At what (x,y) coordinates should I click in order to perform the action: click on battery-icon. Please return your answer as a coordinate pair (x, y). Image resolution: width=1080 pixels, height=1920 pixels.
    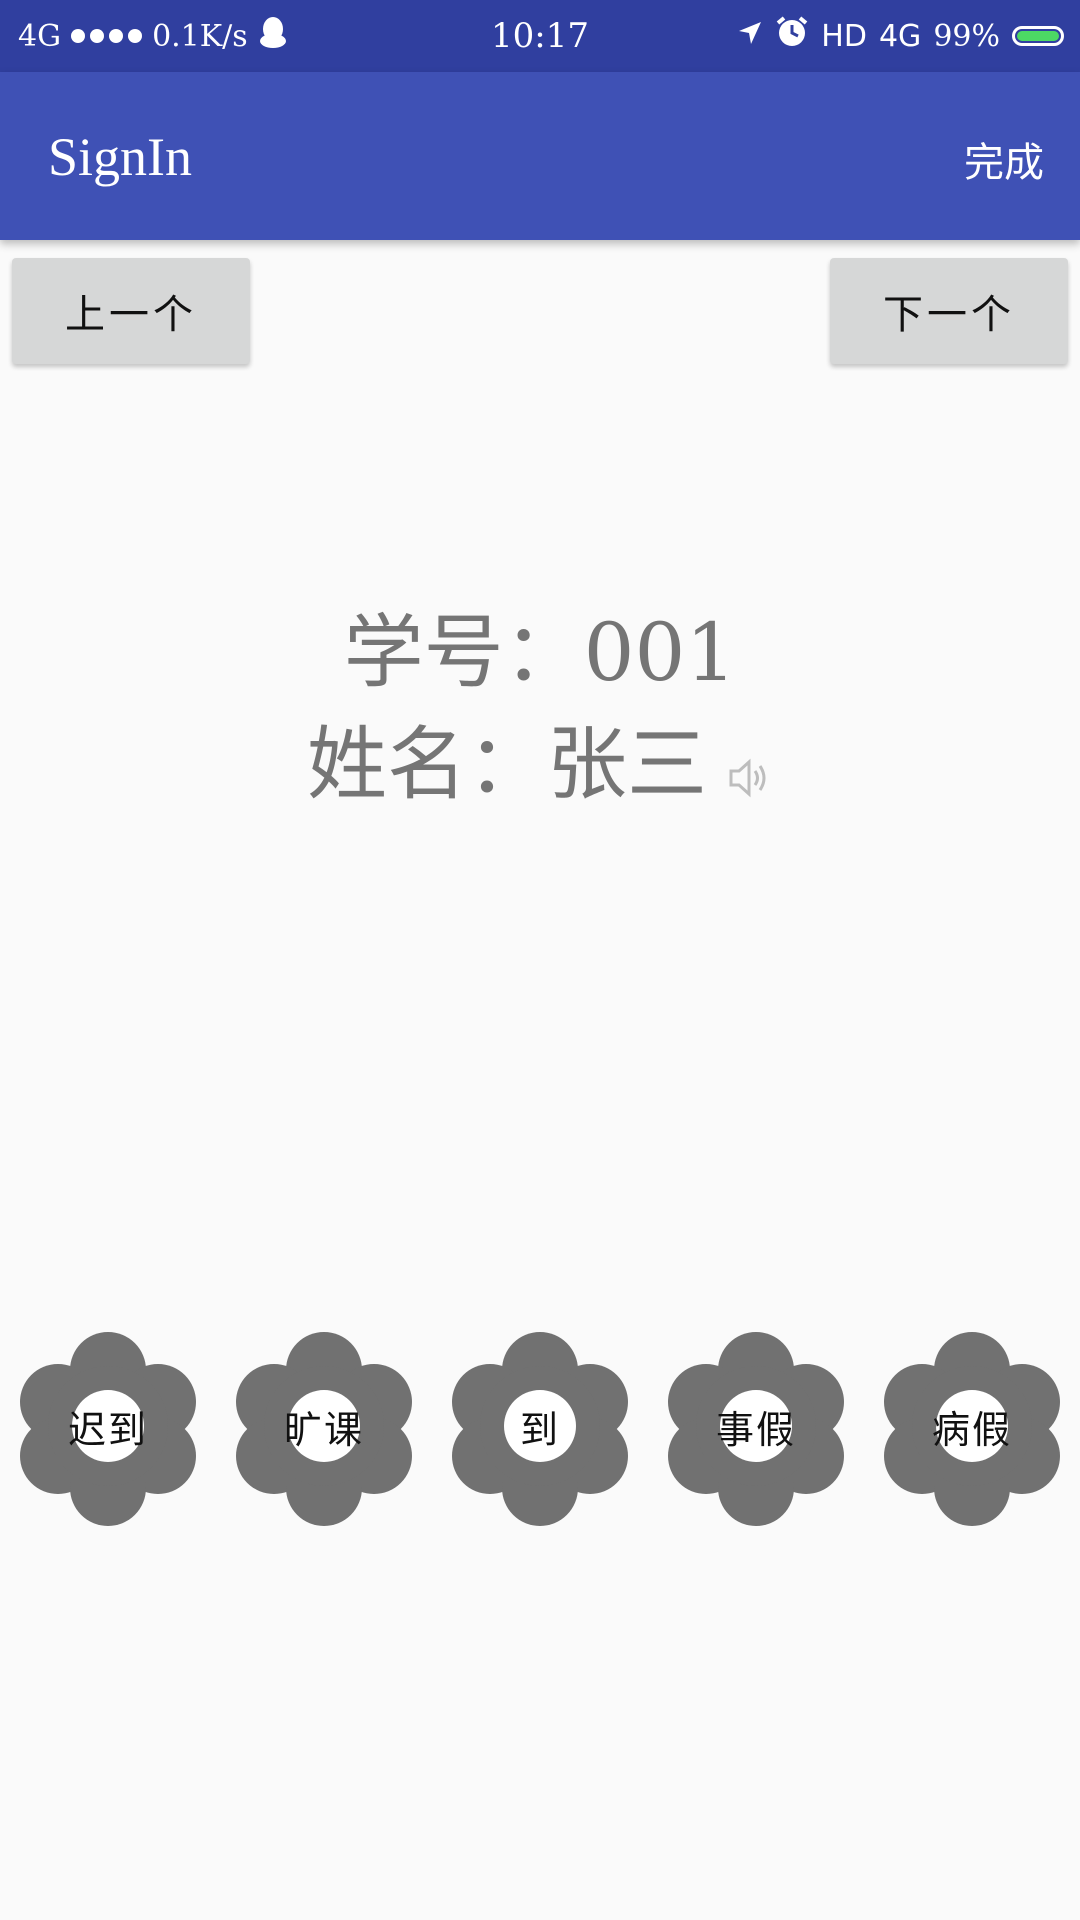
    Looking at the image, I should click on (1038, 36).